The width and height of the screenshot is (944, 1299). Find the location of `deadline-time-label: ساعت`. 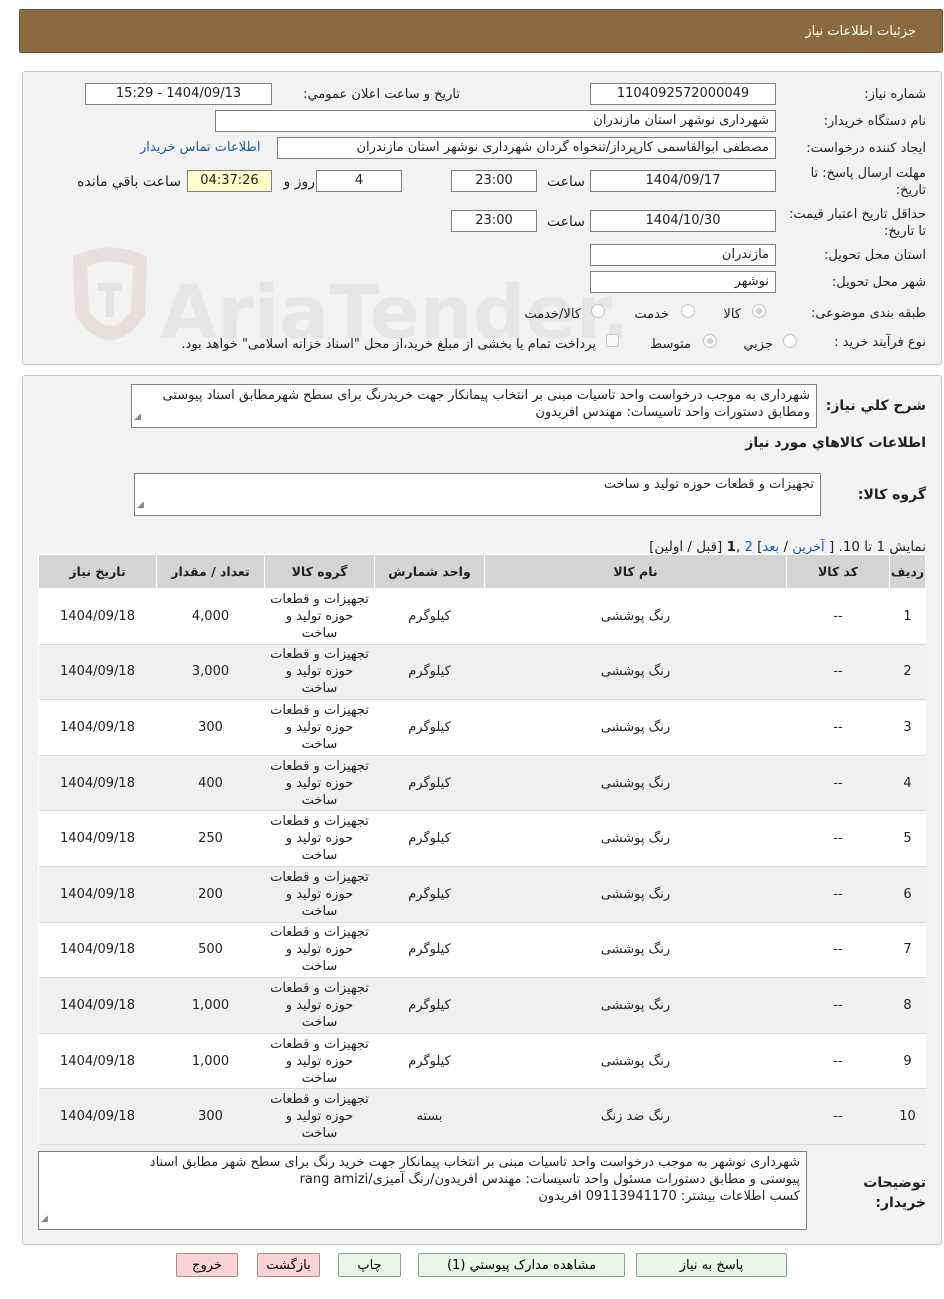

deadline-time-label: ساعت is located at coordinates (565, 182).